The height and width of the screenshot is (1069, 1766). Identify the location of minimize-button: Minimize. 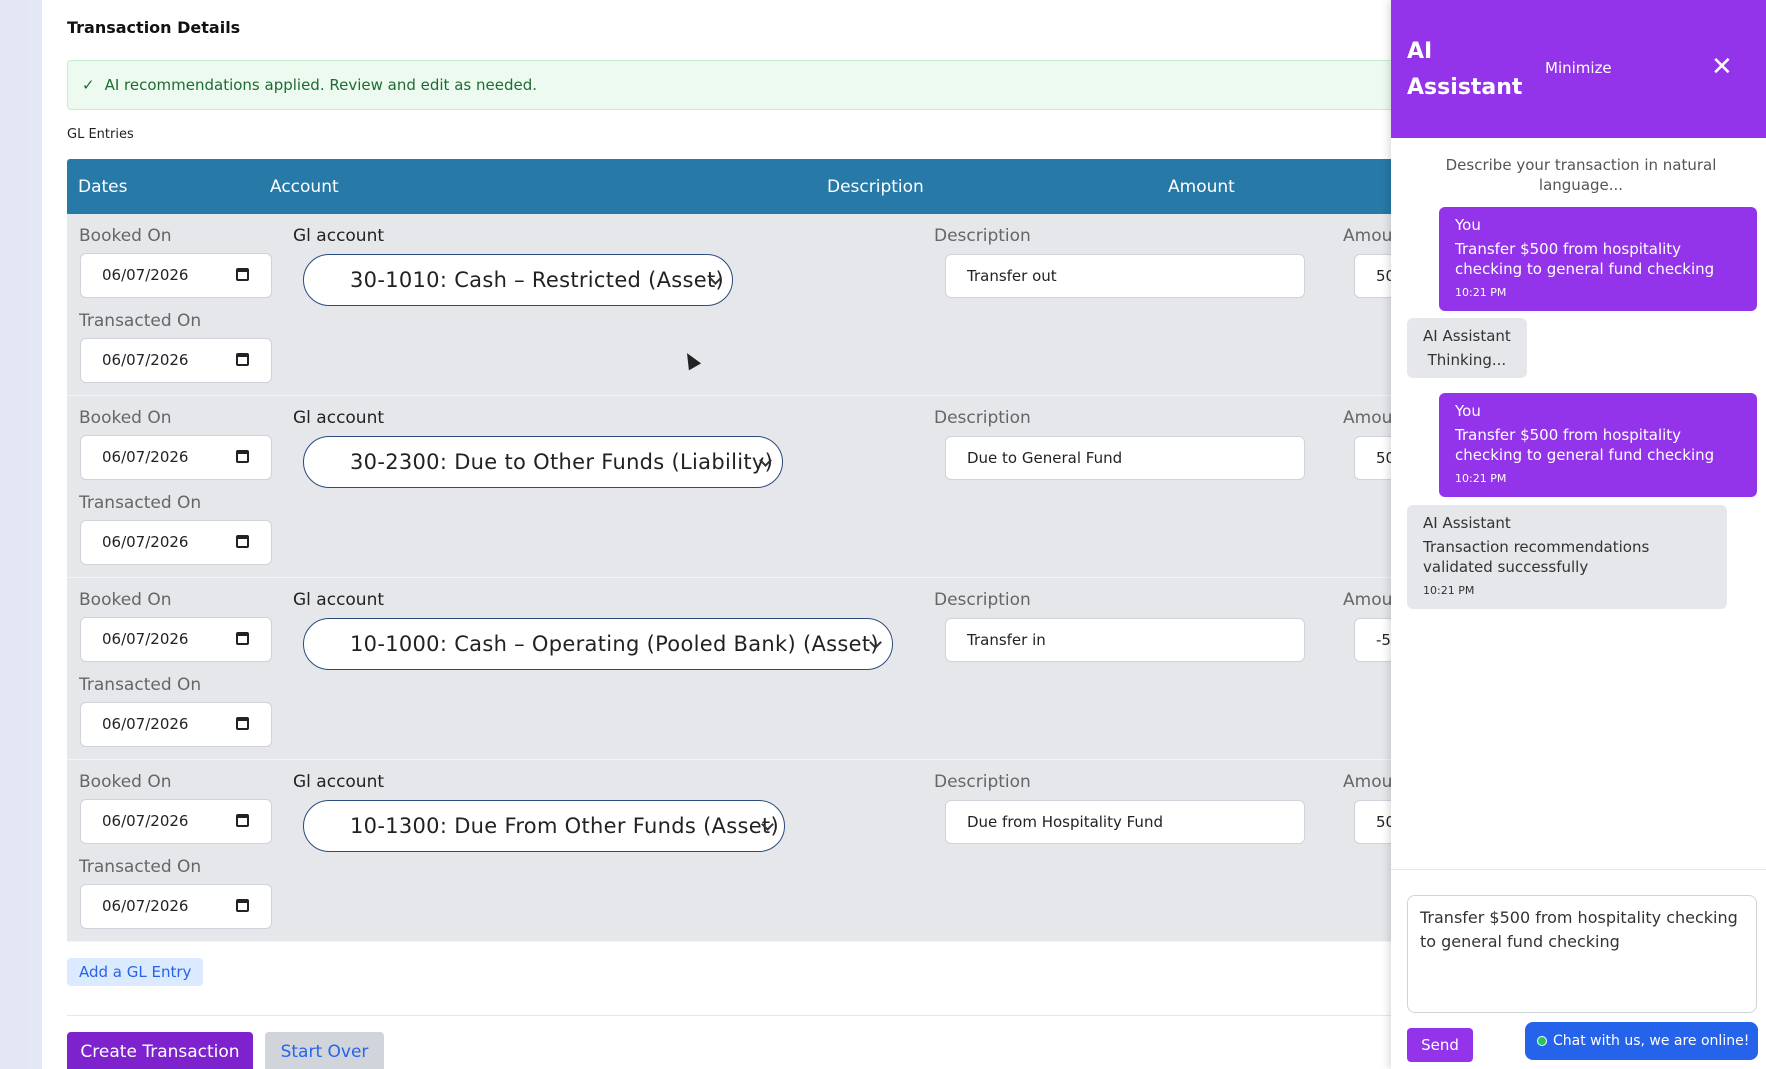
(1578, 68).